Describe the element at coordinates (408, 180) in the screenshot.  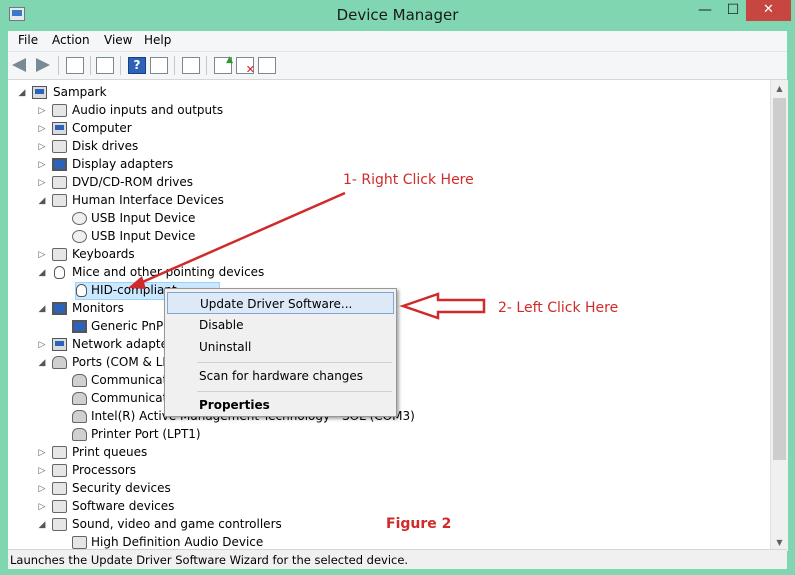
I see `annotation-step1: 1- Right Click Here` at that location.